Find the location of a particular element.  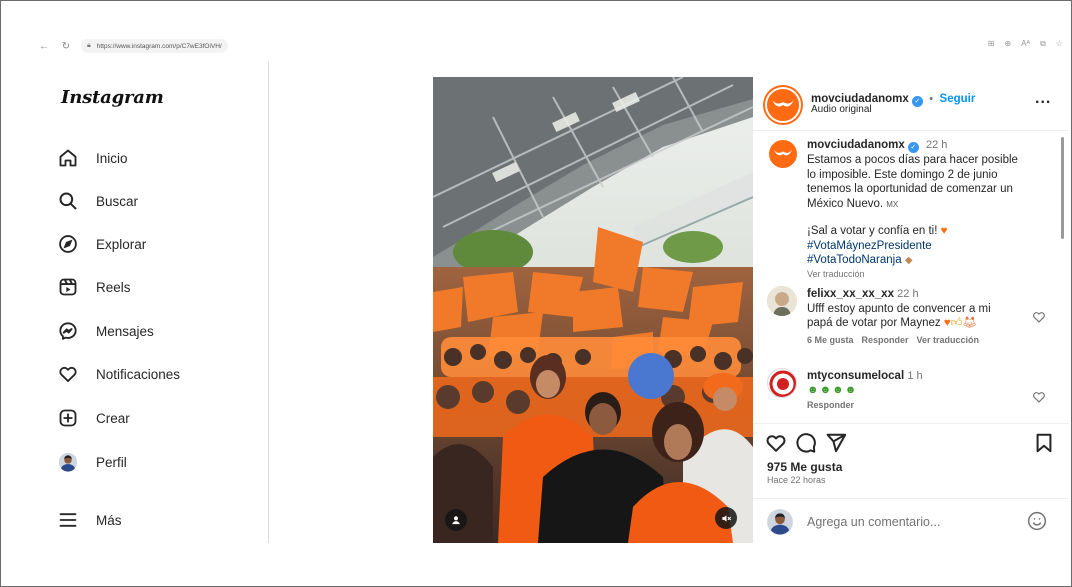

caption-line: Estamos a pocos días para hacer posible is located at coordinates (912, 160).